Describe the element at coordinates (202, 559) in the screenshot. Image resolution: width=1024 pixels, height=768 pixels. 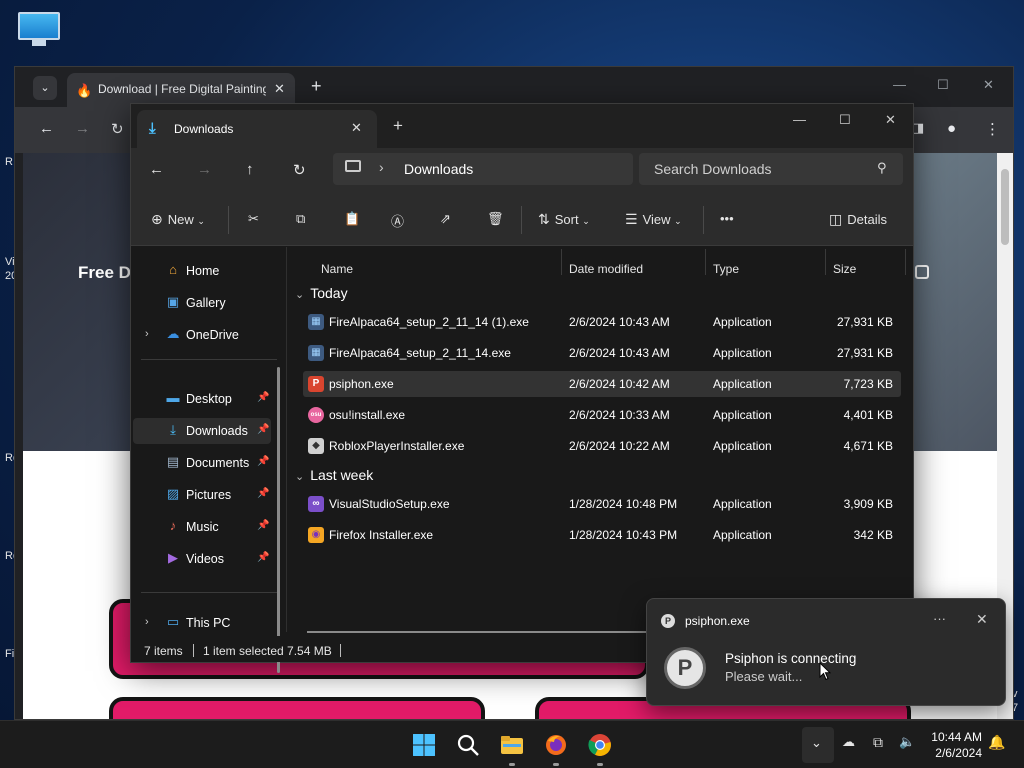
I see `nav-item-videos: ▶ Videos 📌` at that location.